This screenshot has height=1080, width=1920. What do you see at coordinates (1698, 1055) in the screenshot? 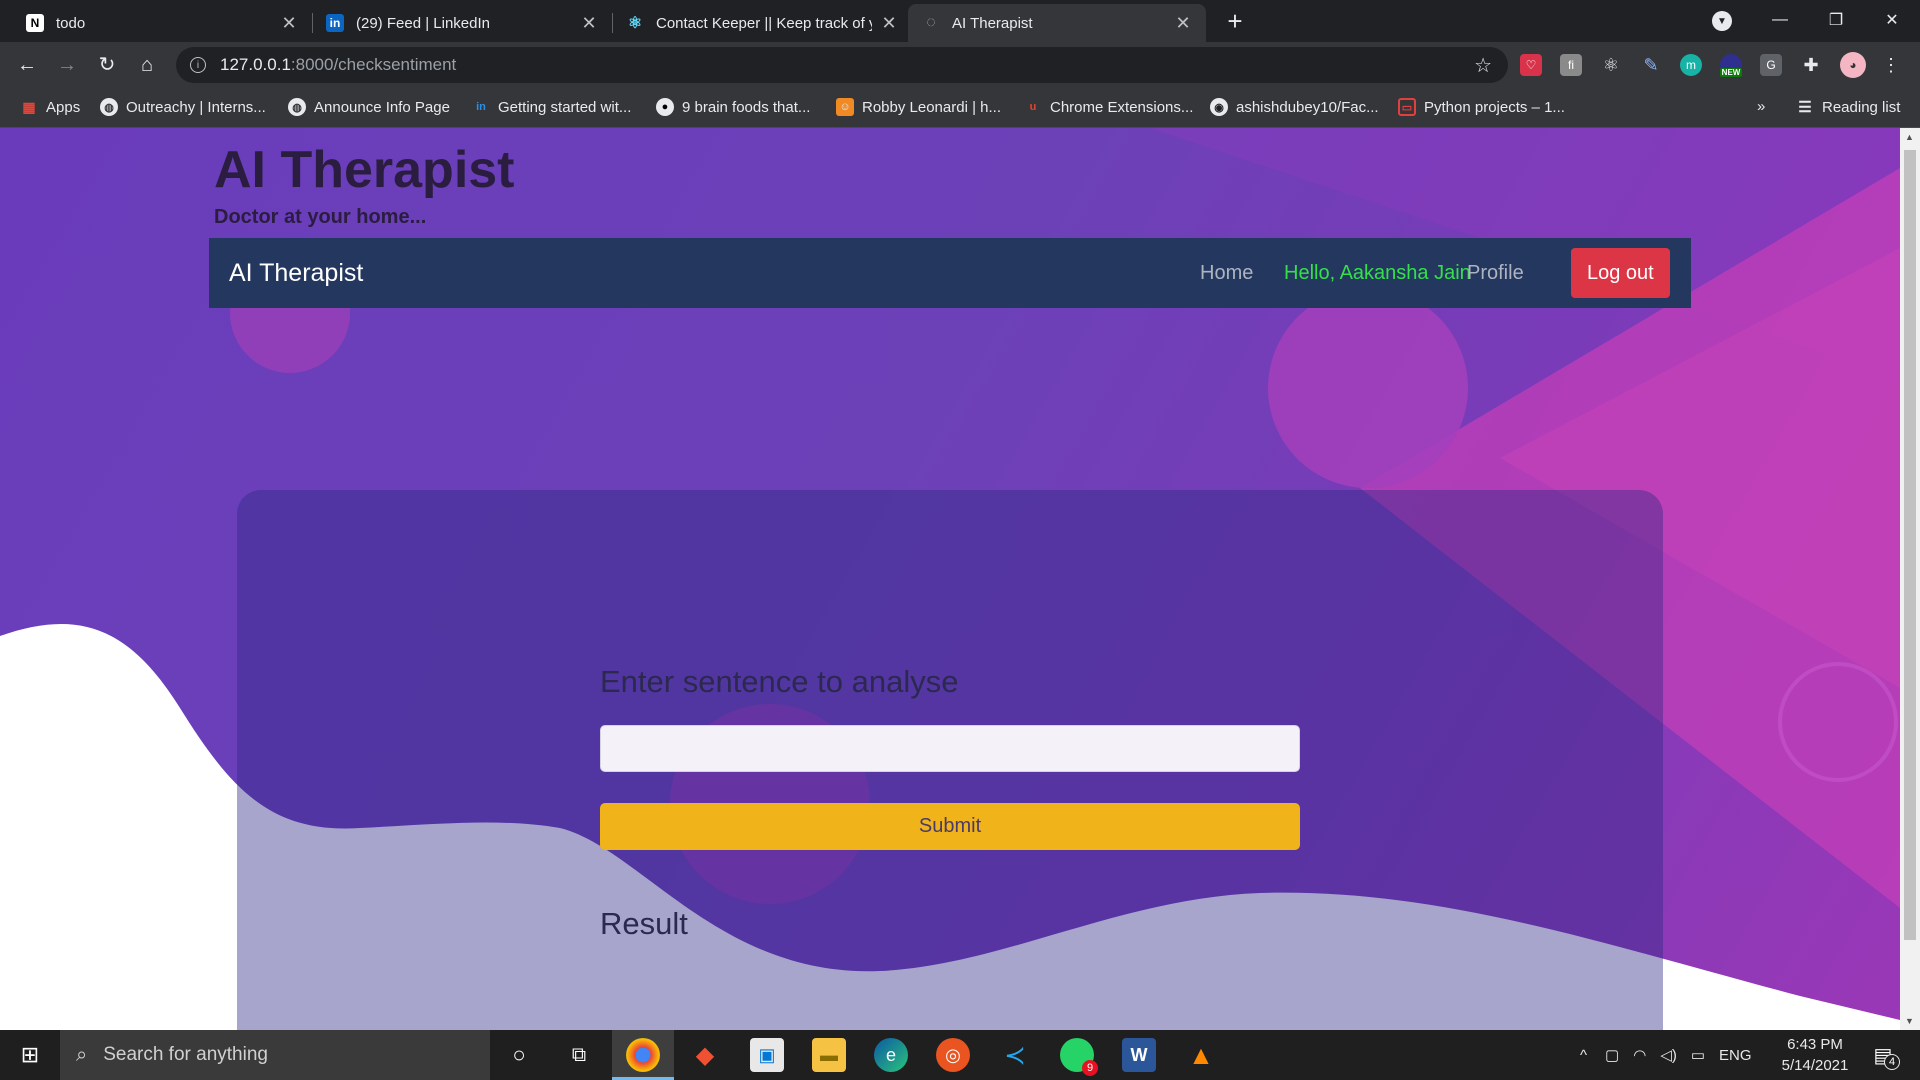
I see `battery-icon: ▭` at bounding box center [1698, 1055].